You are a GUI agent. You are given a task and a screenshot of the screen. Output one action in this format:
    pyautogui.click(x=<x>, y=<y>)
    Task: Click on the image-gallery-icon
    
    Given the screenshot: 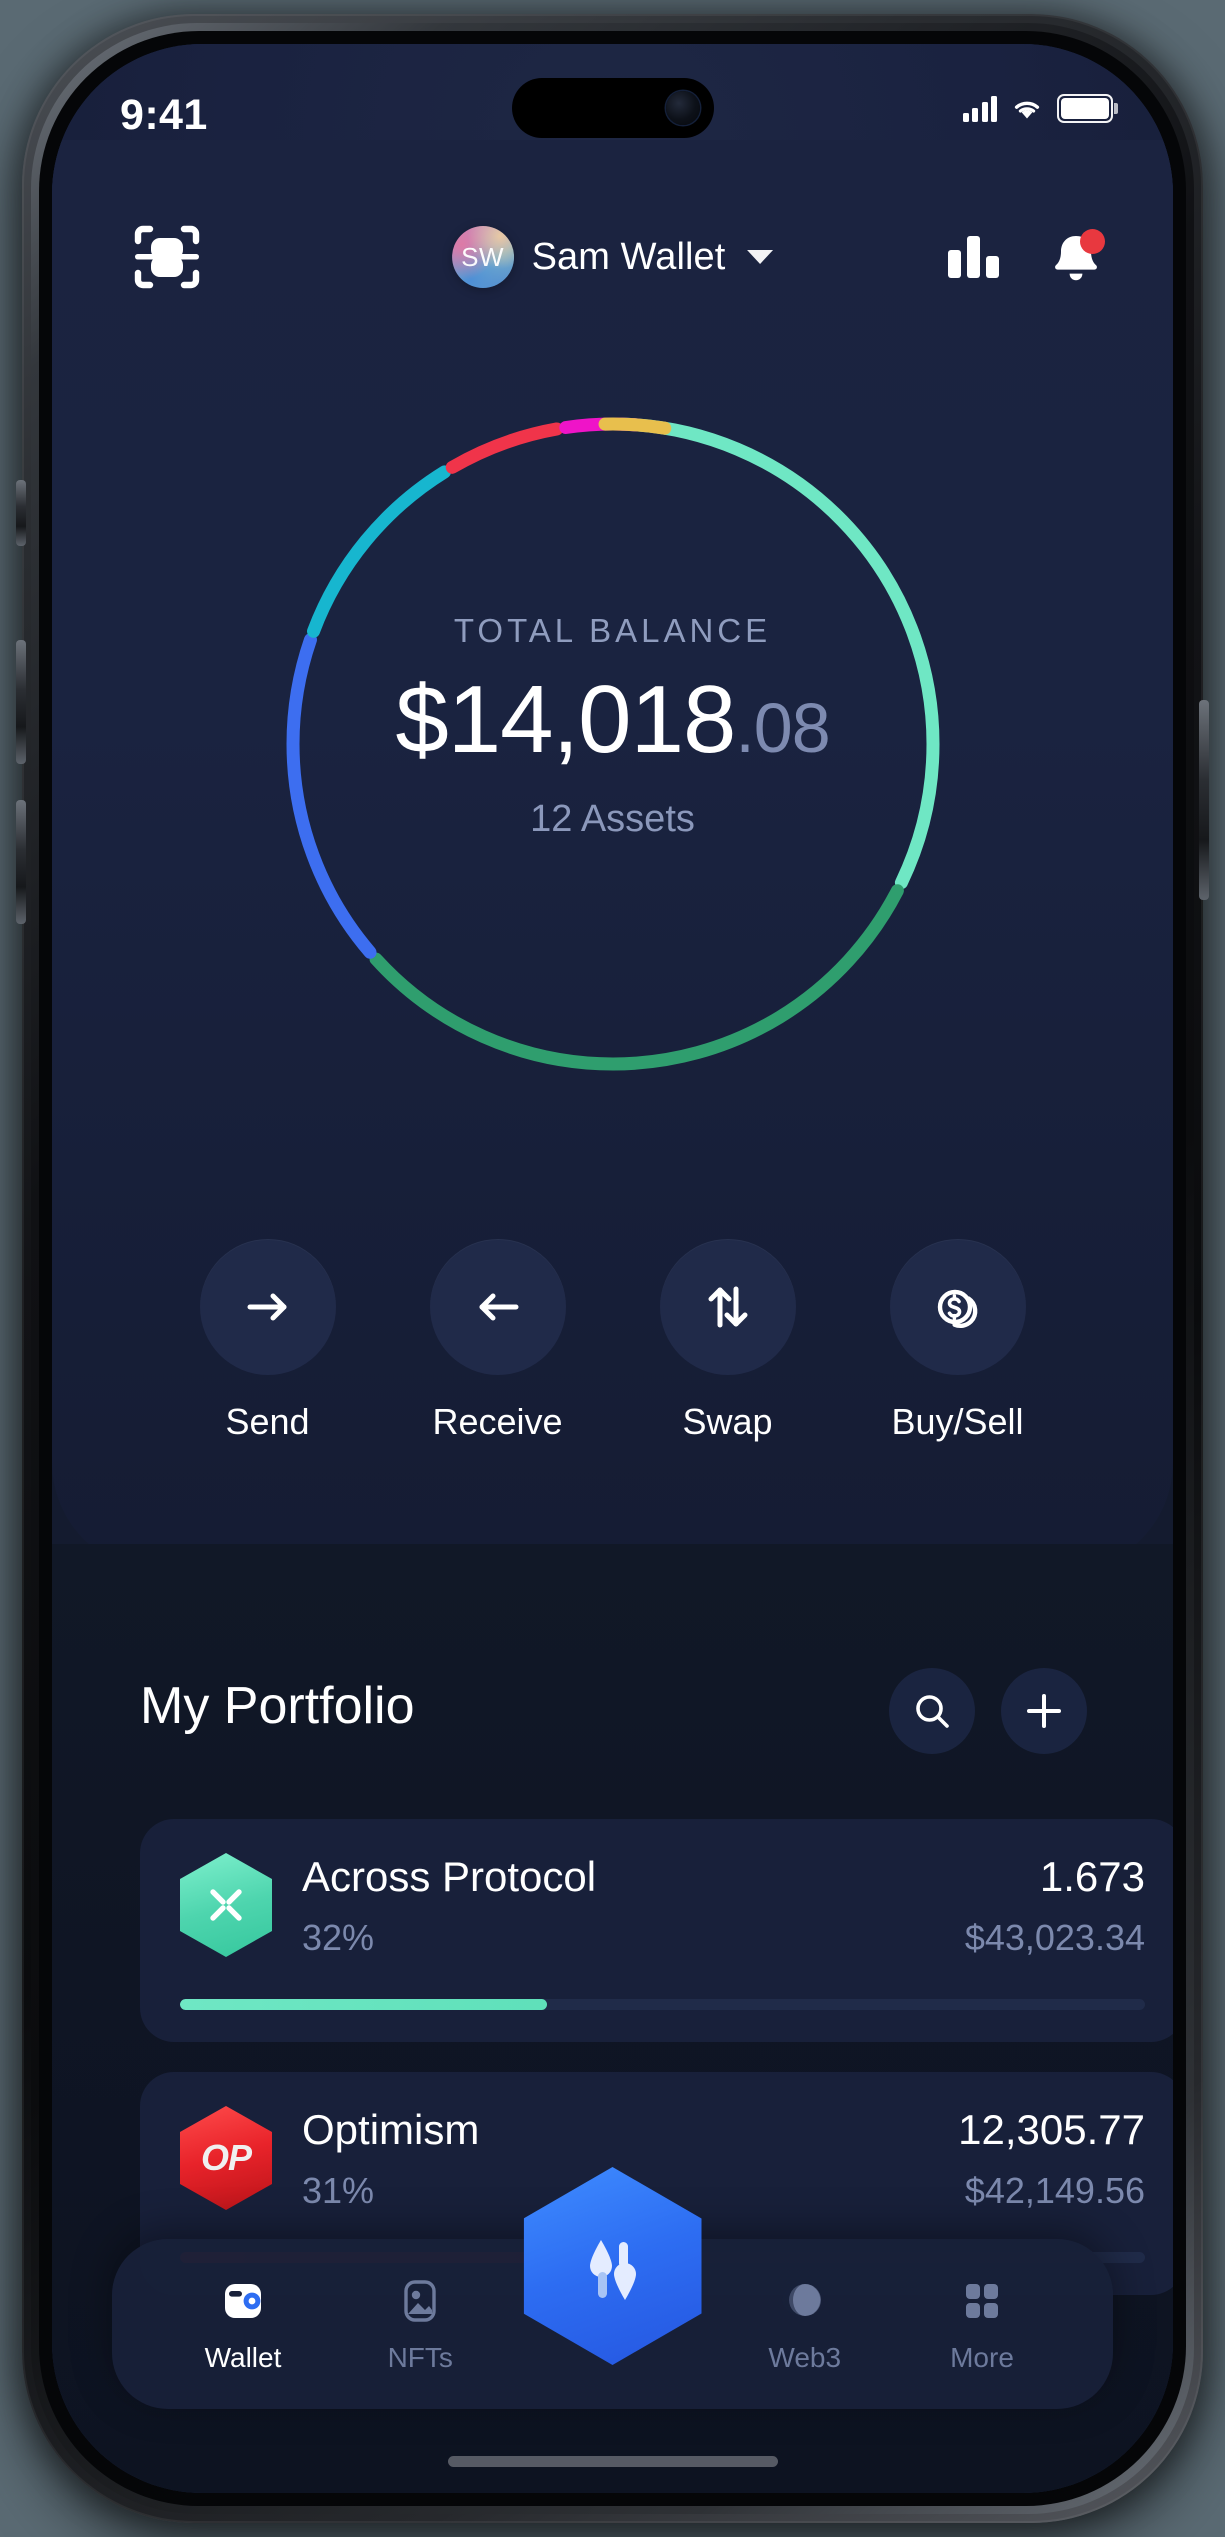 What is the action you would take?
    pyautogui.click(x=420, y=2301)
    